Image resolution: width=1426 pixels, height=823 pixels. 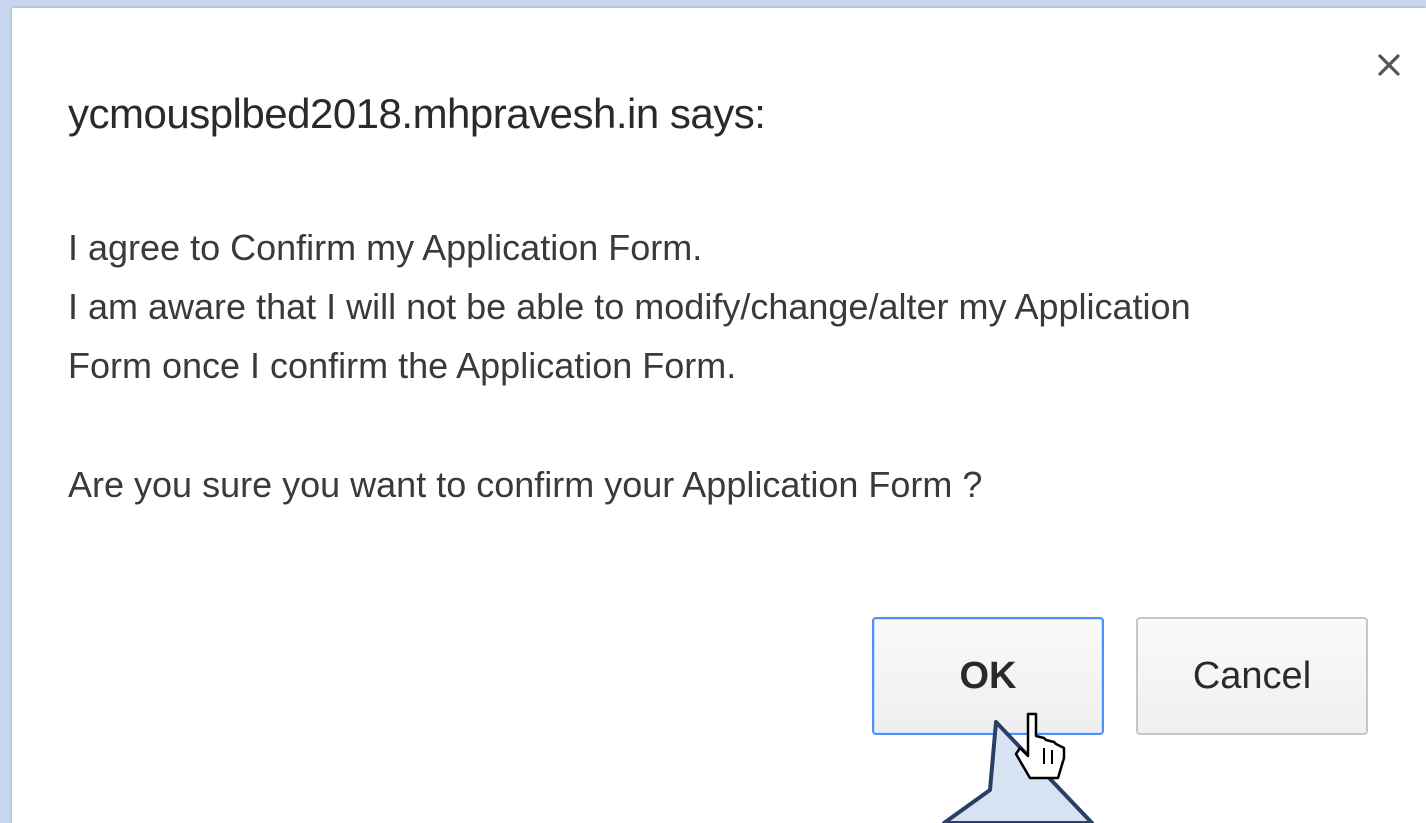 I want to click on close-icon, so click(x=1389, y=65).